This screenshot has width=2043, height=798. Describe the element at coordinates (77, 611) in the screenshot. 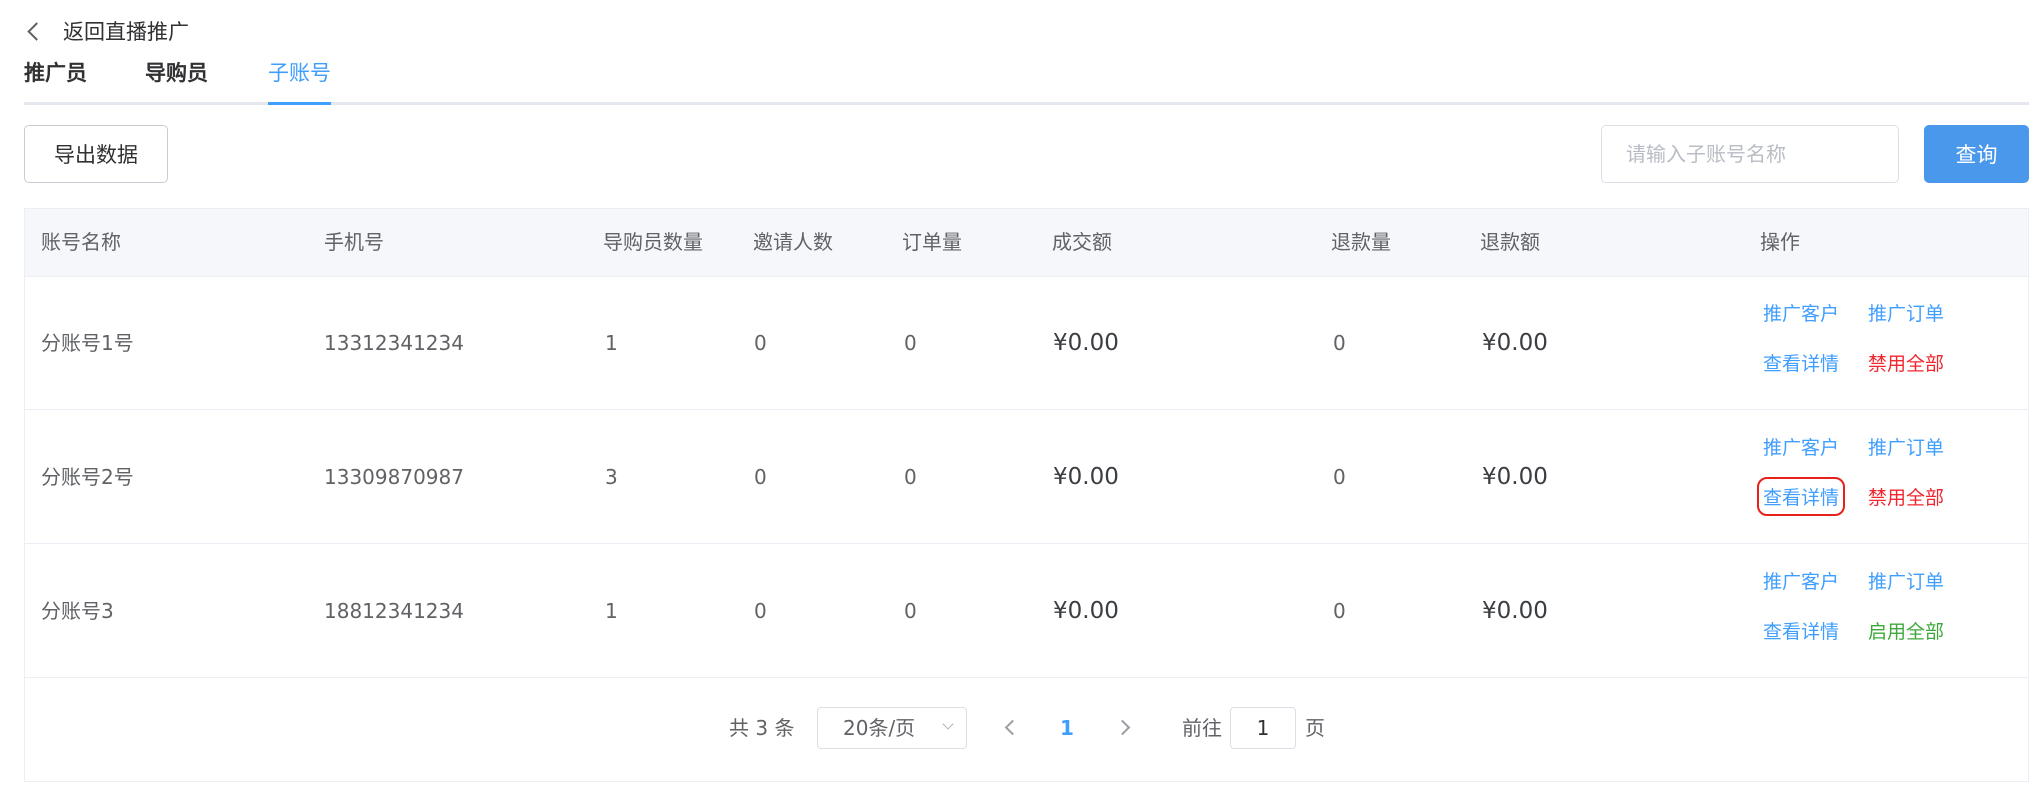

I see `cell-account-name: 分账号3` at that location.